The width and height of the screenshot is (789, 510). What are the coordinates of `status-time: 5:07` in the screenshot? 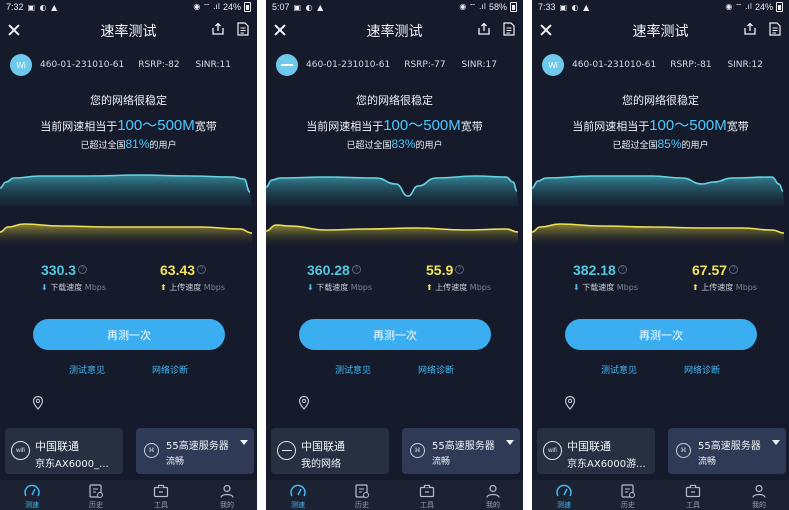 It's located at (281, 7).